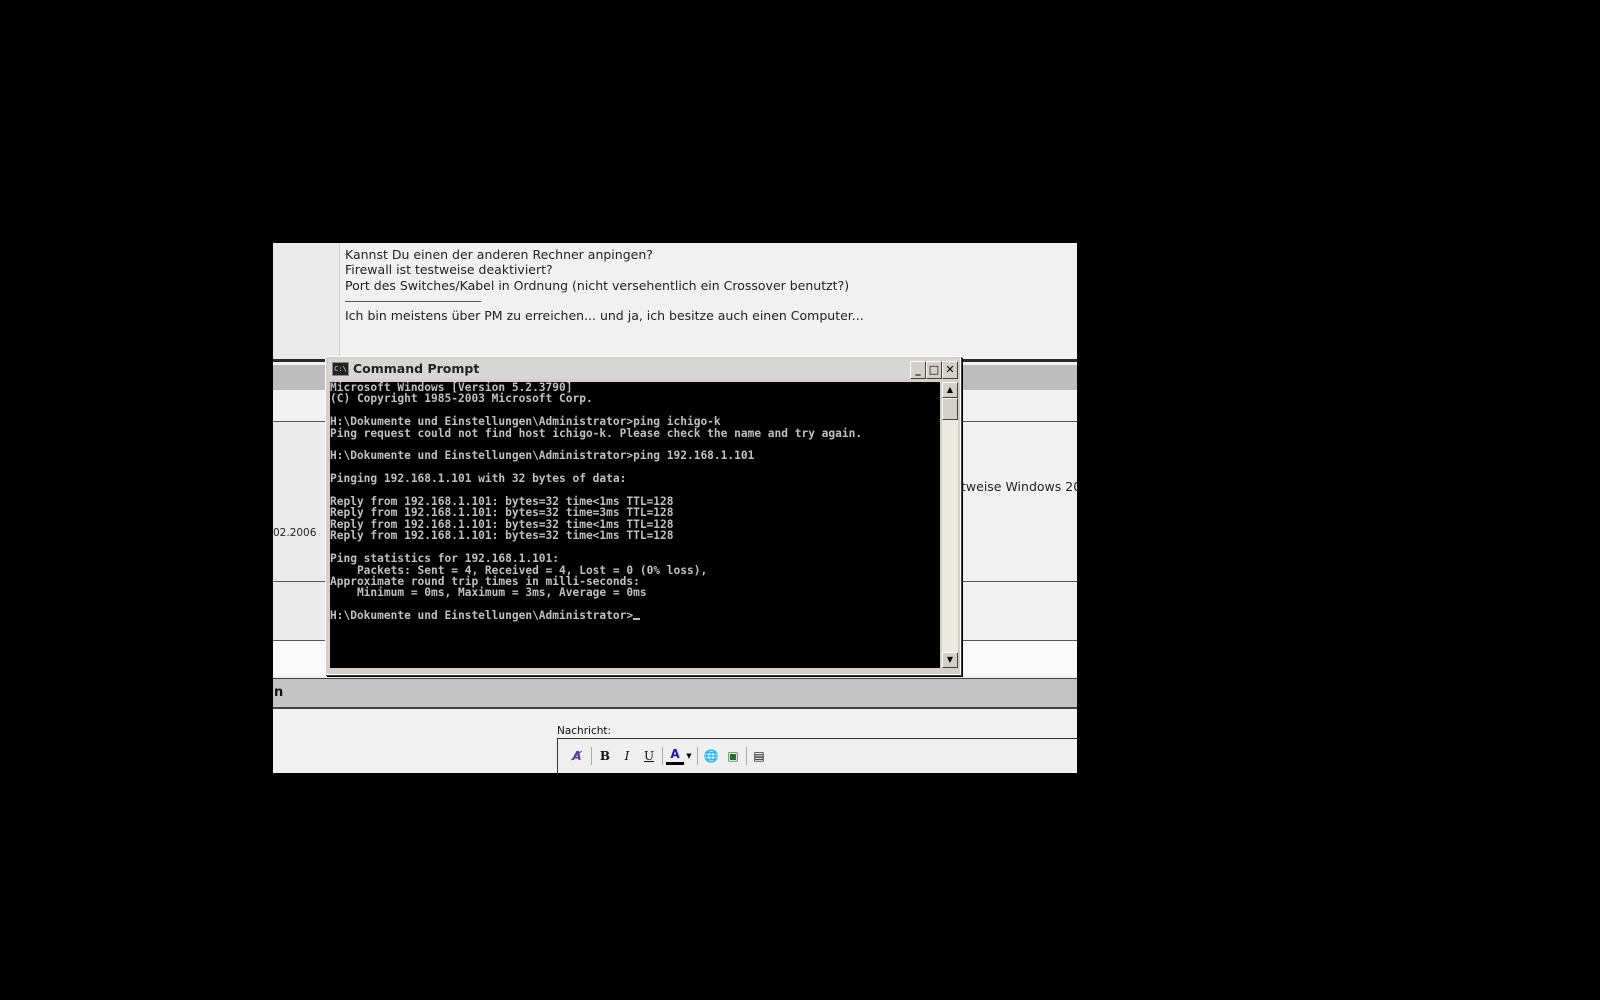 The width and height of the screenshot is (1600, 1000). What do you see at coordinates (950, 390) in the screenshot?
I see `scroll-up-button: ▲` at bounding box center [950, 390].